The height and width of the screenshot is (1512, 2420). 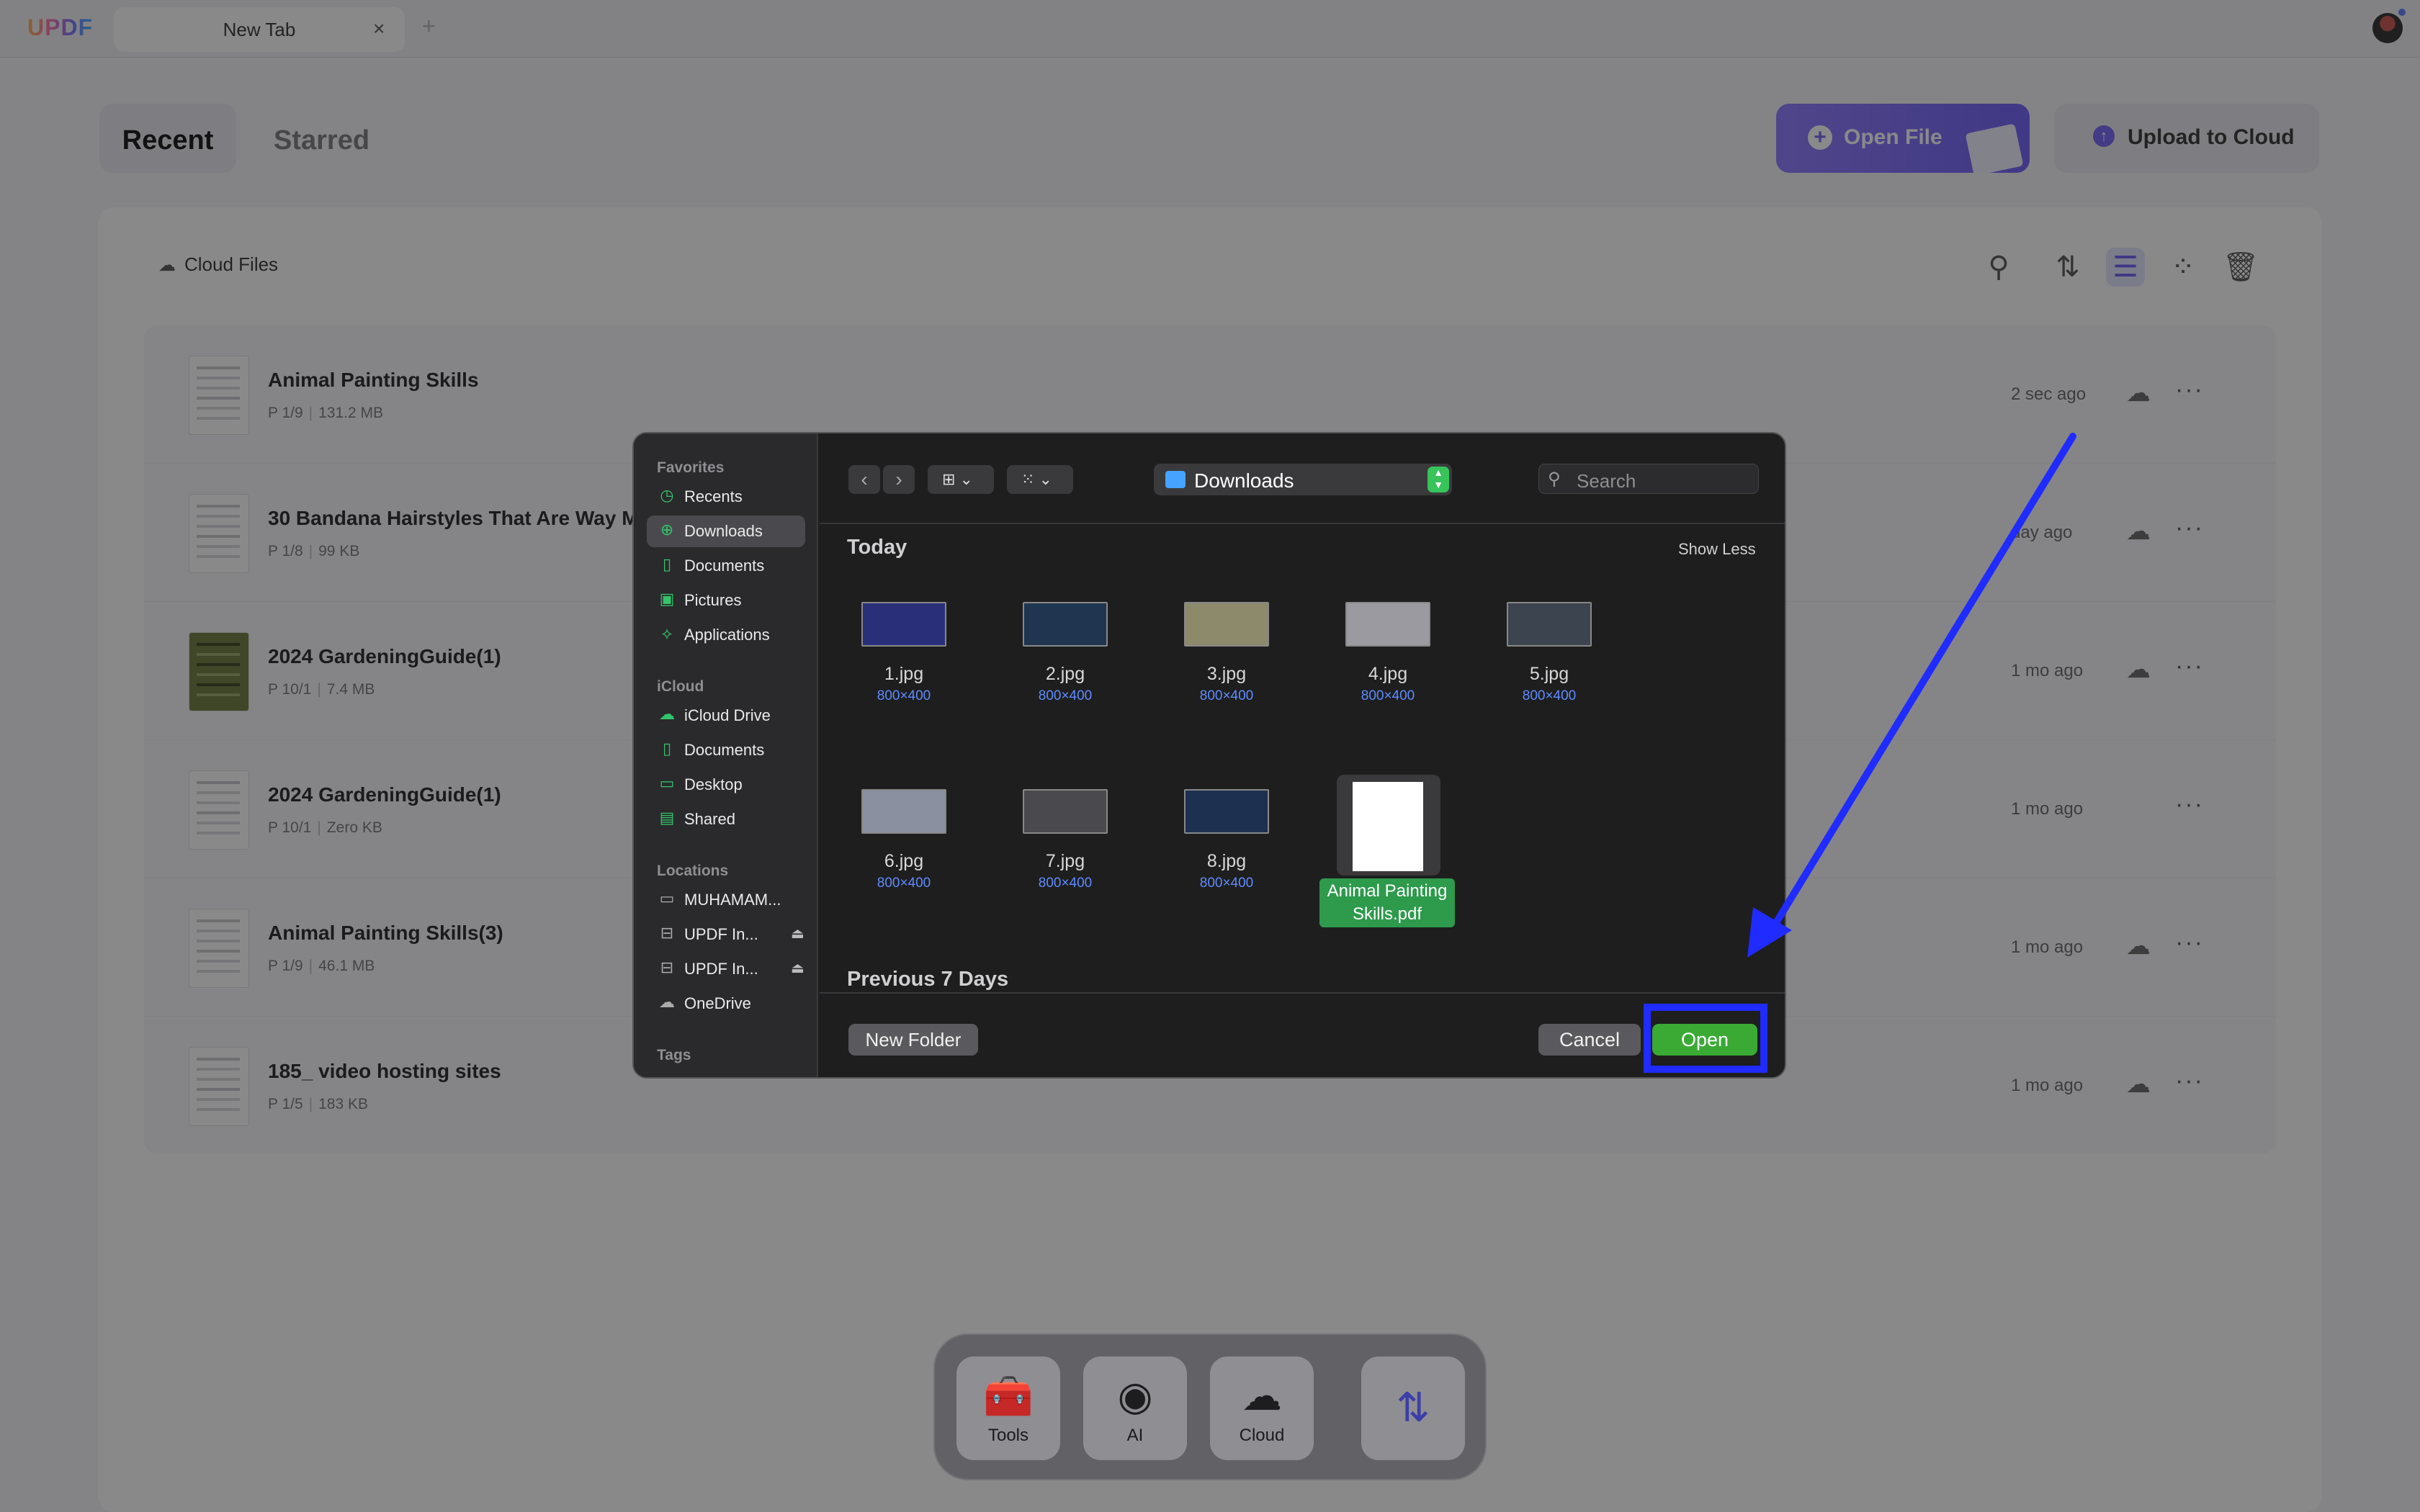 I want to click on favorites-heading: Favorites, so click(x=691, y=467).